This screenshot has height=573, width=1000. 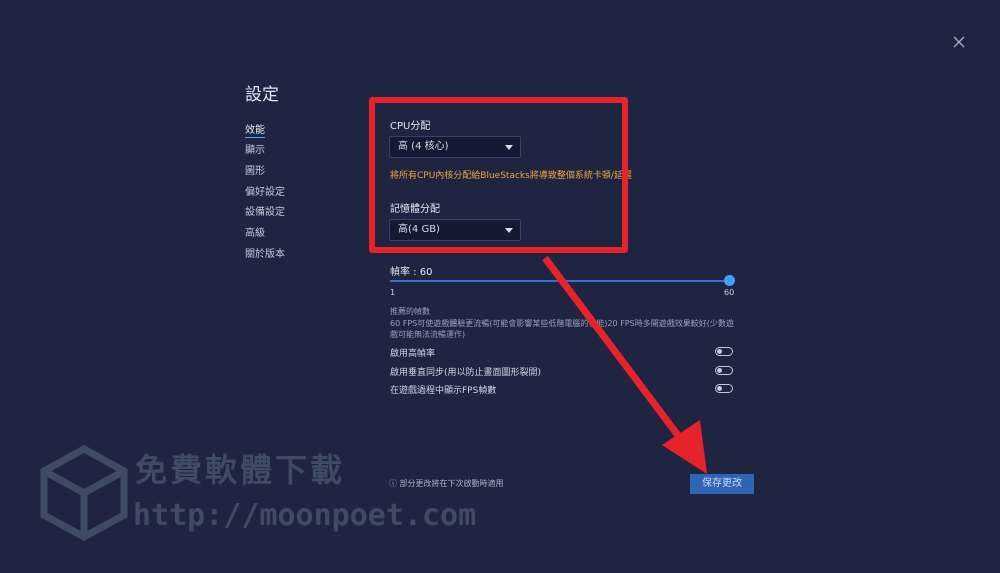 I want to click on info-icon: ⓘ, so click(x=393, y=483).